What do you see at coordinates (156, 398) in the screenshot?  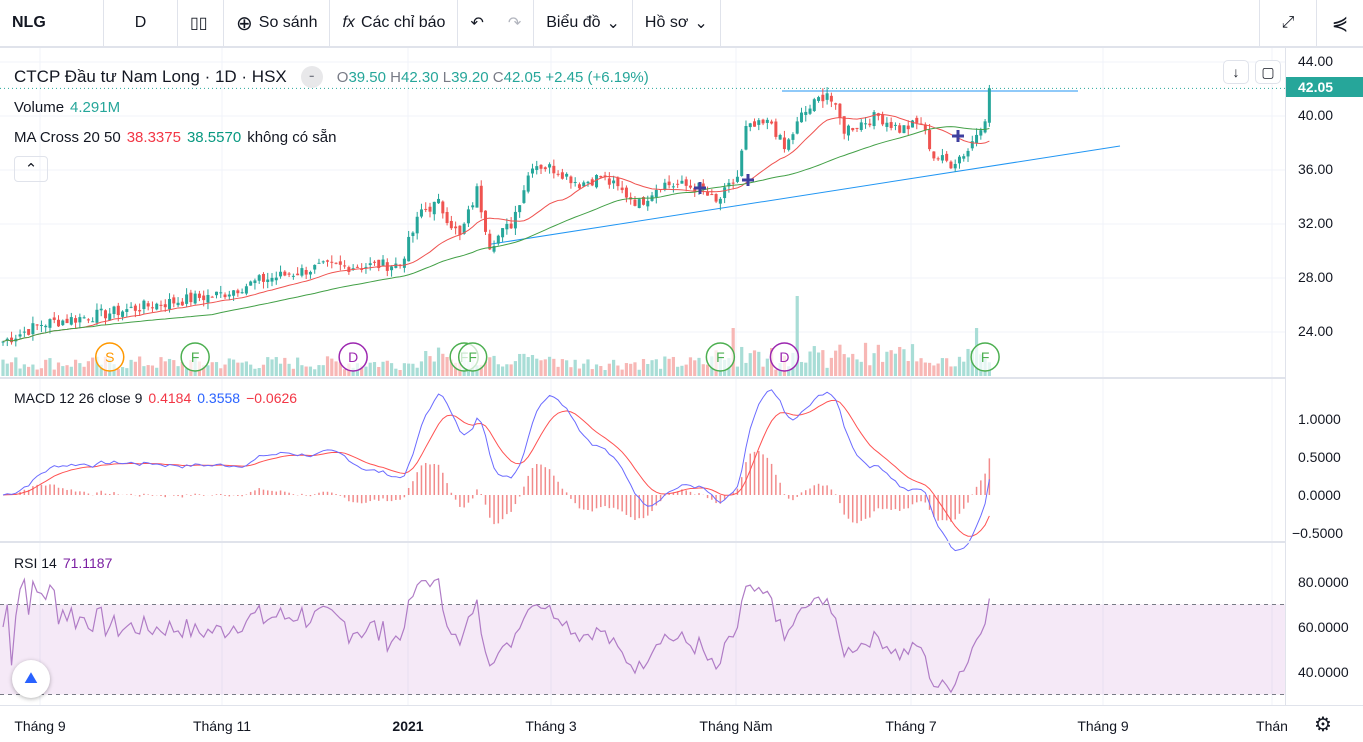 I see `macd-legend: MACD 12 26 close 9 0.4184 0.3558 −0.0626` at bounding box center [156, 398].